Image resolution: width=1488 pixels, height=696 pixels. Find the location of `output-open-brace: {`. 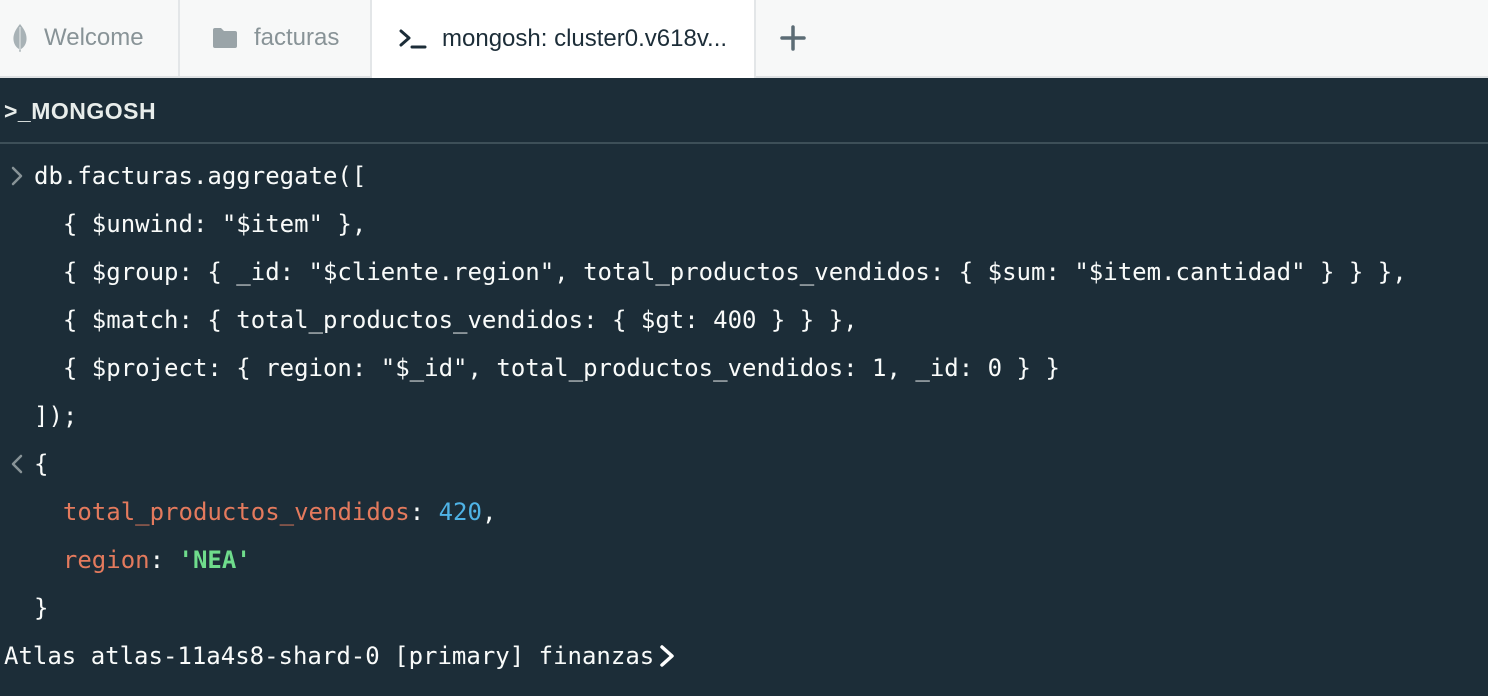

output-open-brace: { is located at coordinates (41, 464).